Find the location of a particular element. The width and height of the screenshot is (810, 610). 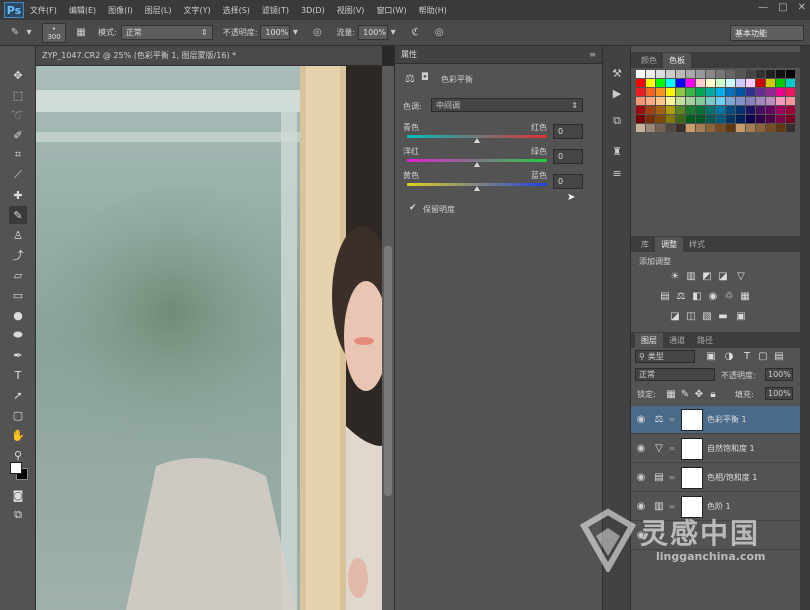

healing-tool-icon: ✚ is located at coordinates (18, 195).